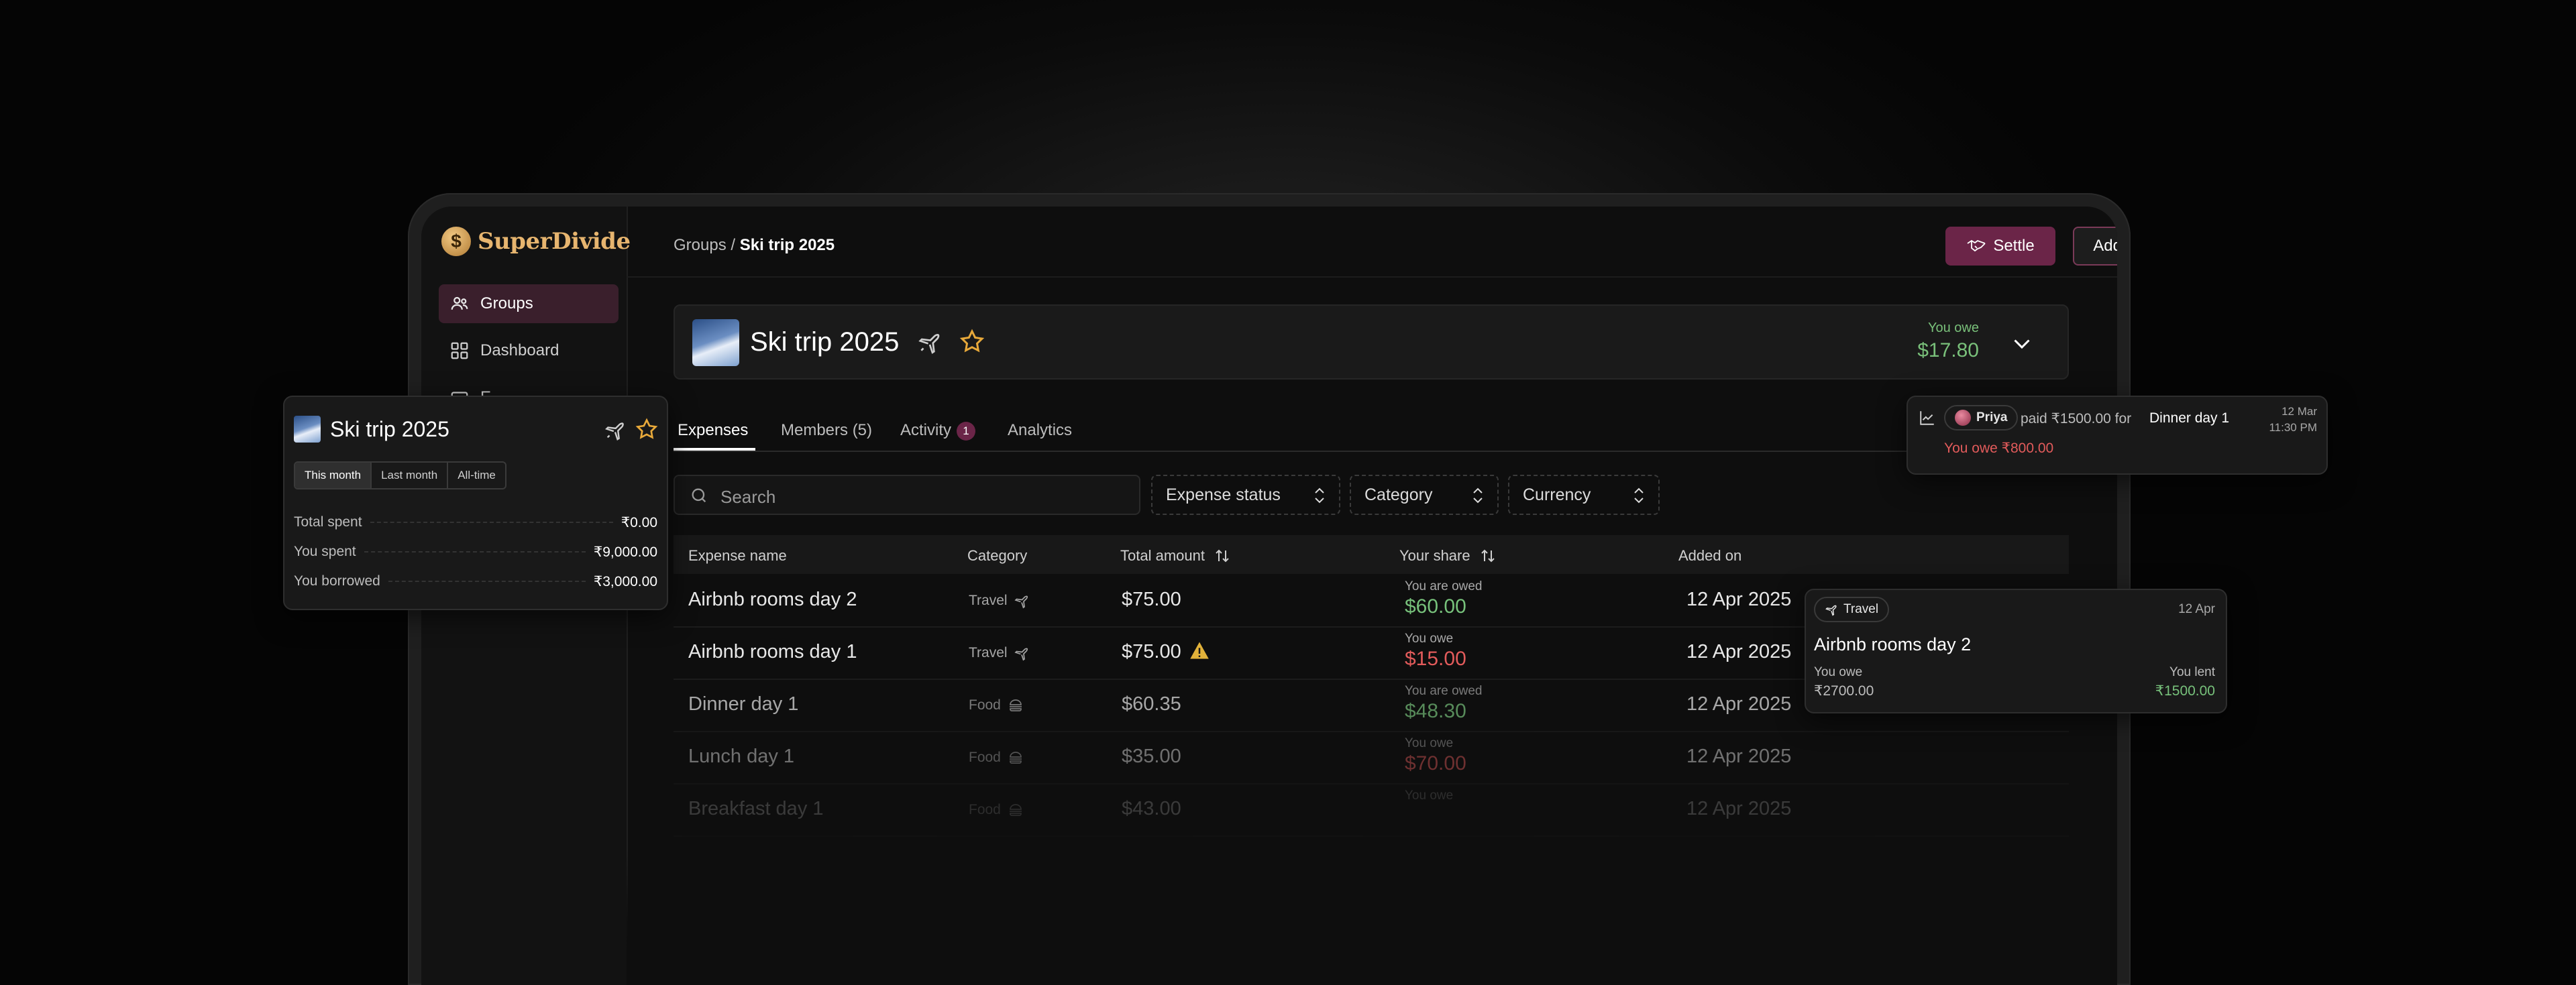 The width and height of the screenshot is (2576, 985). Describe the element at coordinates (772, 599) in the screenshot. I see `expense-name: Airbnb rooms day 2` at that location.